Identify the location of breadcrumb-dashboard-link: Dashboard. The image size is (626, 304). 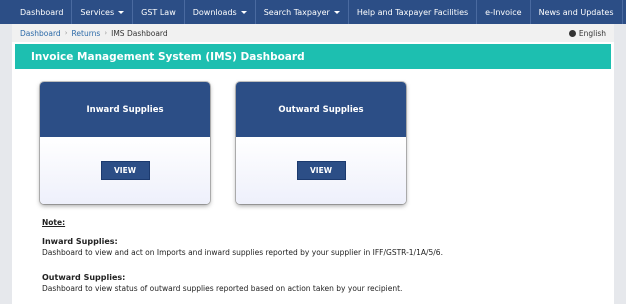
(40, 33).